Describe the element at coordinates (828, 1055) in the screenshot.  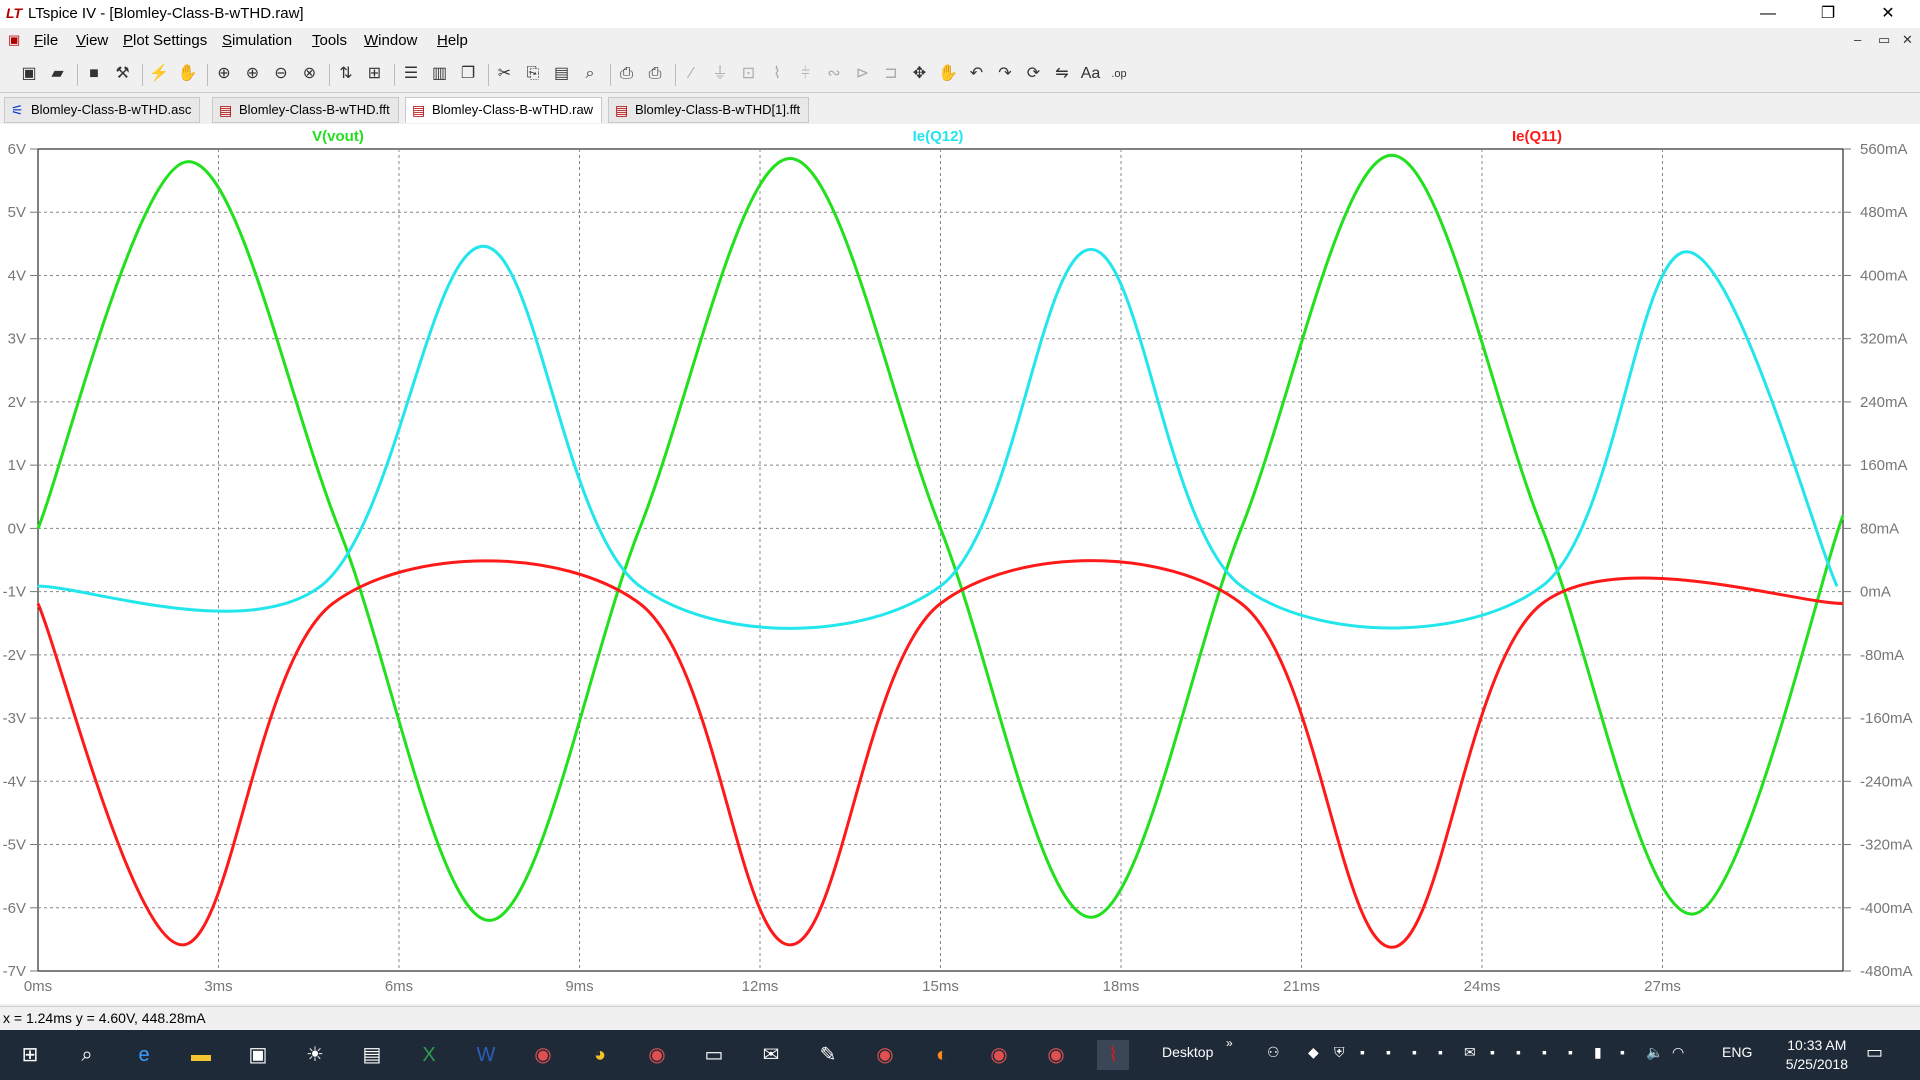
I see `paint-icon: ✎` at that location.